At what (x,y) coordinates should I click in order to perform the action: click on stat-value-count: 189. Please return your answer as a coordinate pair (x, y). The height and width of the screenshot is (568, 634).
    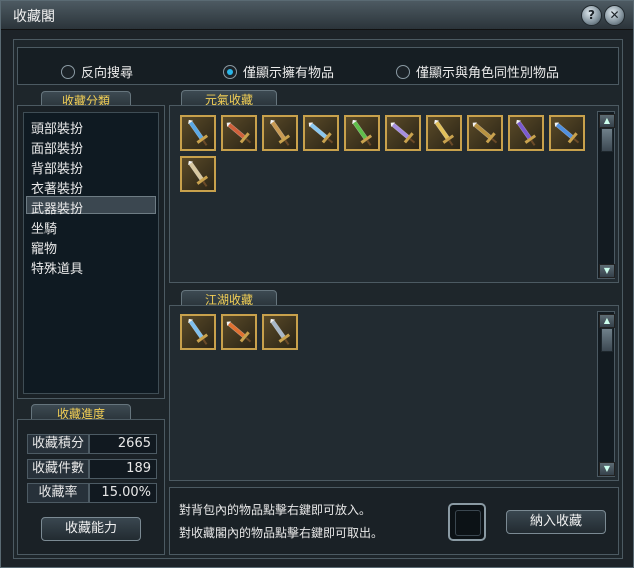
    Looking at the image, I should click on (123, 469).